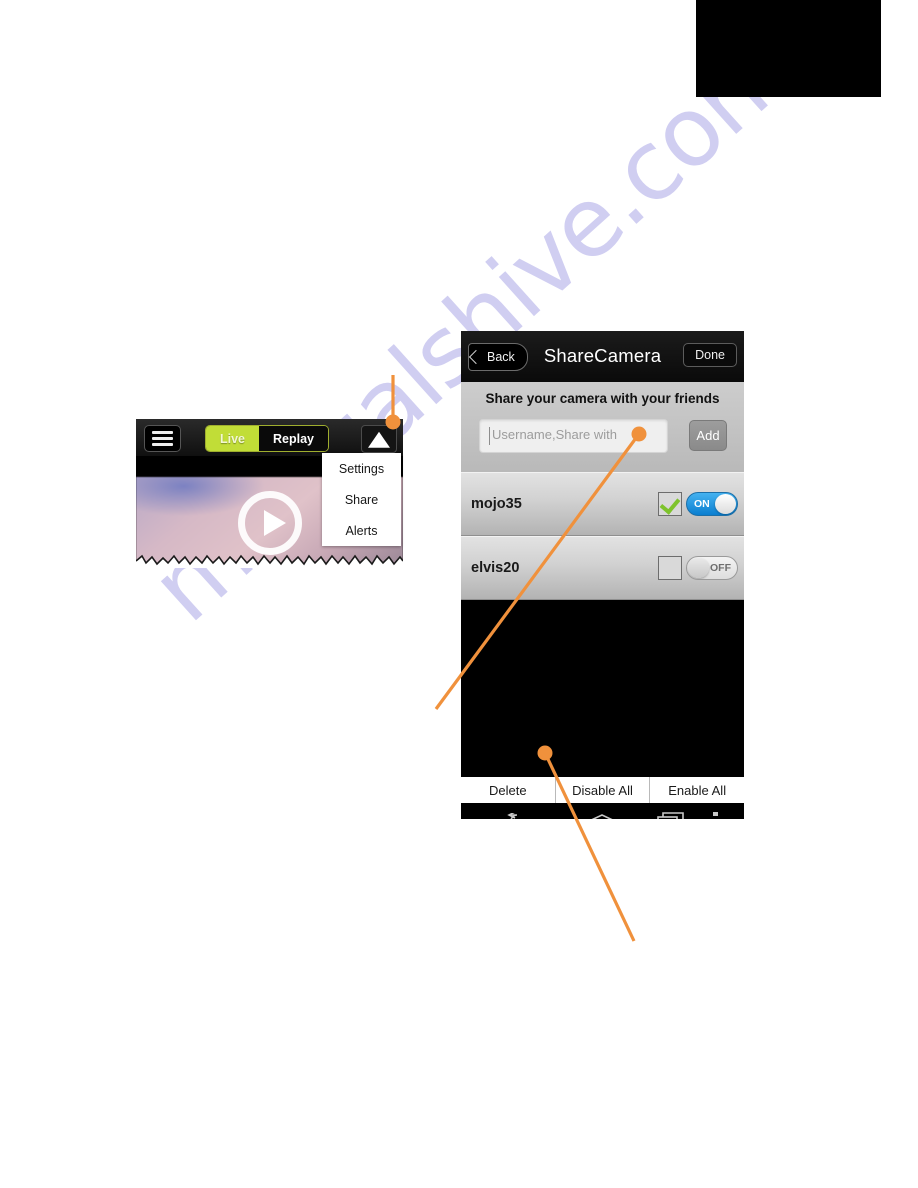  I want to click on triangle-up-icon, so click(379, 439).